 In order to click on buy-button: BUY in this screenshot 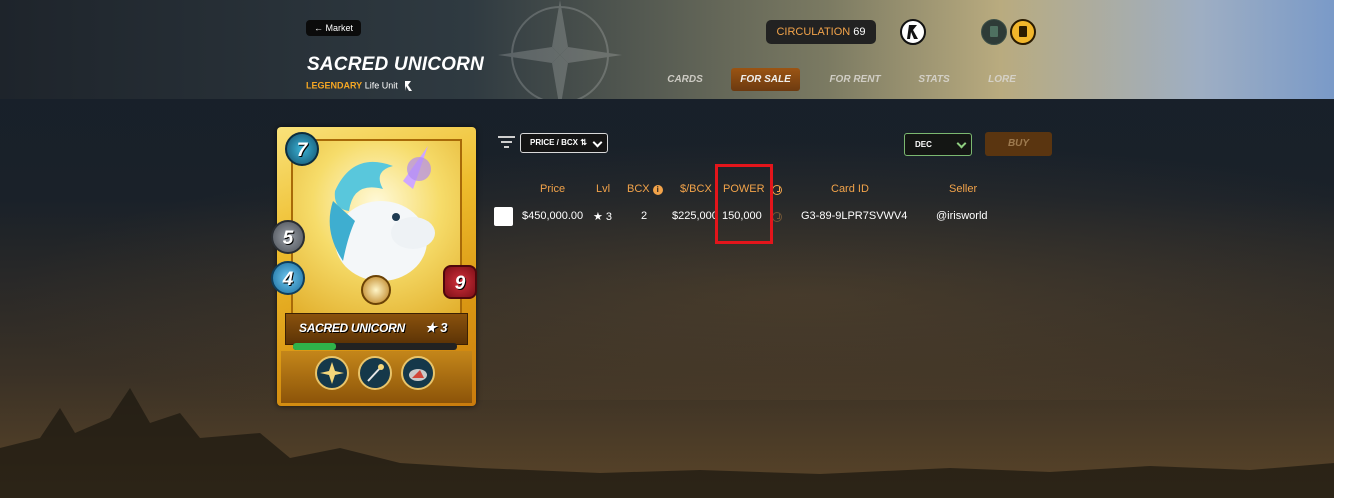, I will do `click(1018, 144)`.